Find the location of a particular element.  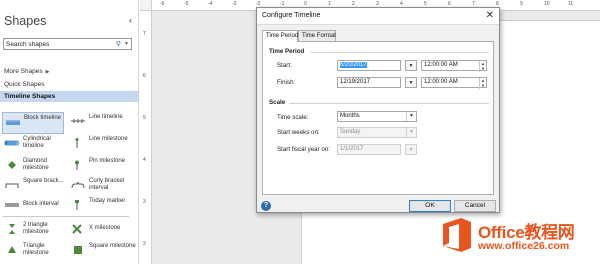

search-shapes-box: ⚲ ▼ is located at coordinates (67, 44).